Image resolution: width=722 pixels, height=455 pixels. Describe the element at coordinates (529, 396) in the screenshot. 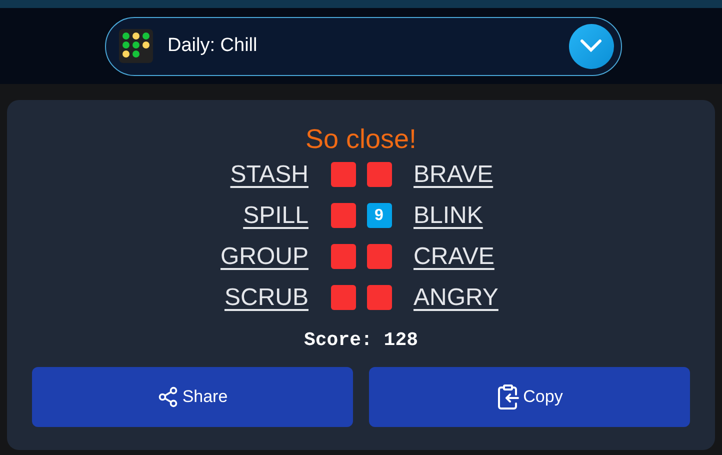

I see `copy-button: Copy` at that location.